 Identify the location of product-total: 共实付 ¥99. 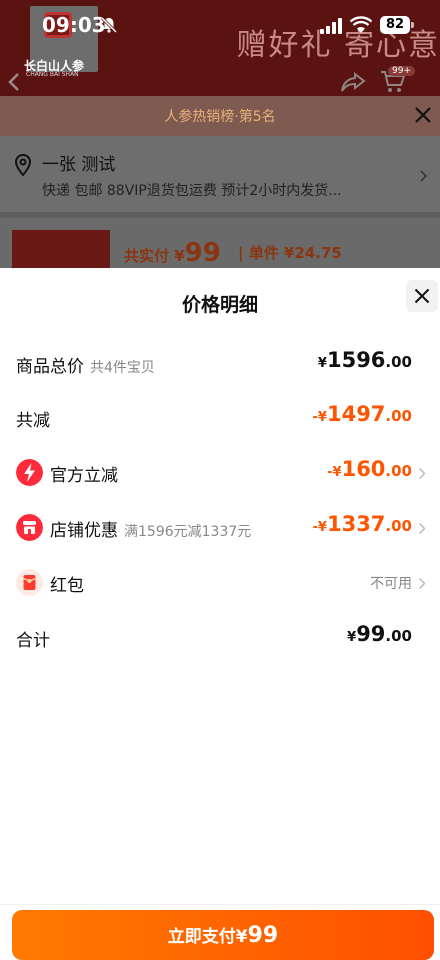
(172, 253).